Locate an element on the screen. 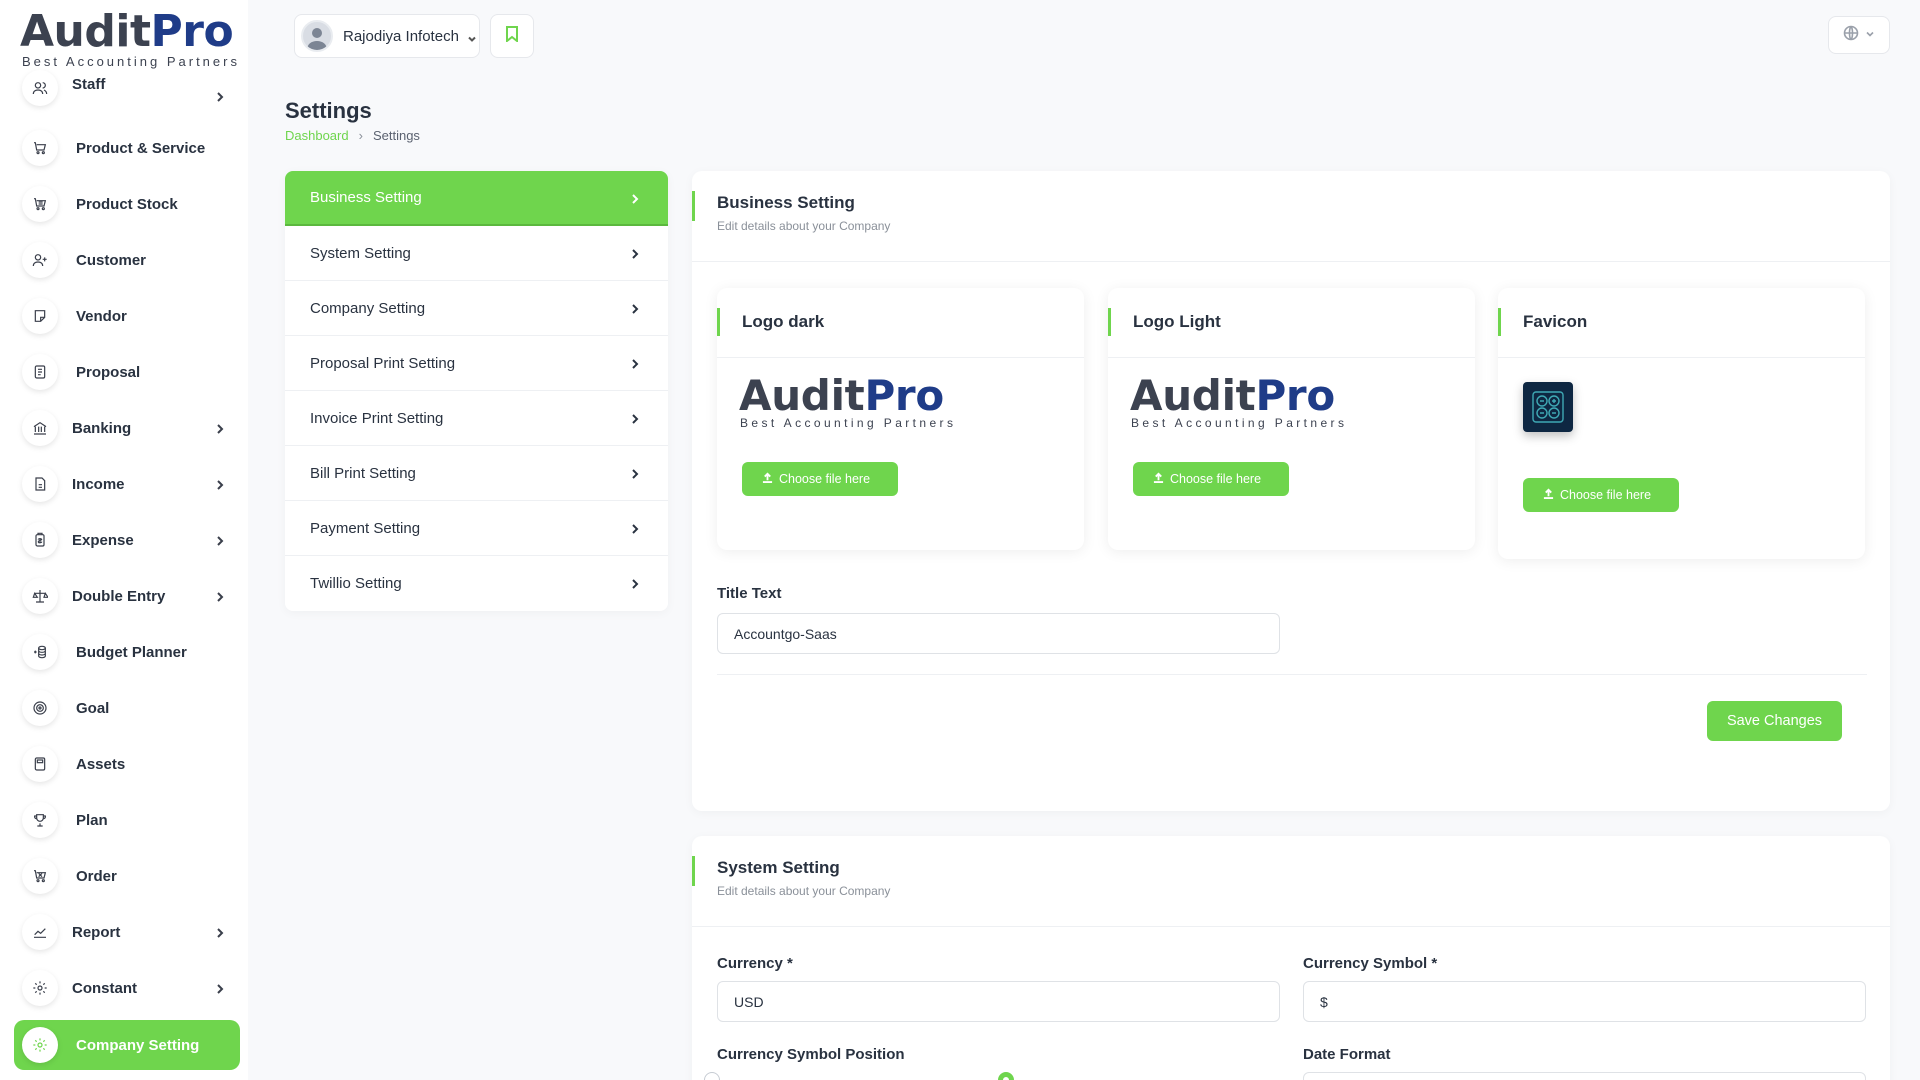 The width and height of the screenshot is (1920, 1080). favicon-choose-file-button: Choose file here is located at coordinates (1601, 495).